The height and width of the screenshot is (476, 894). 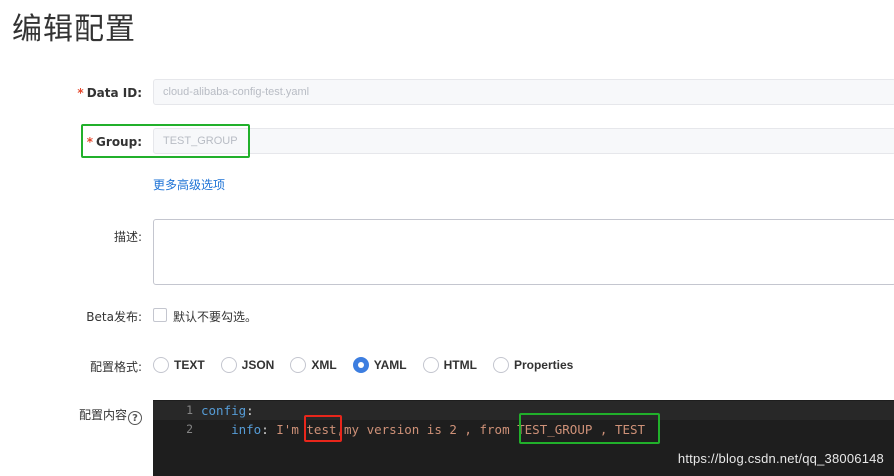 I want to click on beta-checkbox, so click(x=160, y=315).